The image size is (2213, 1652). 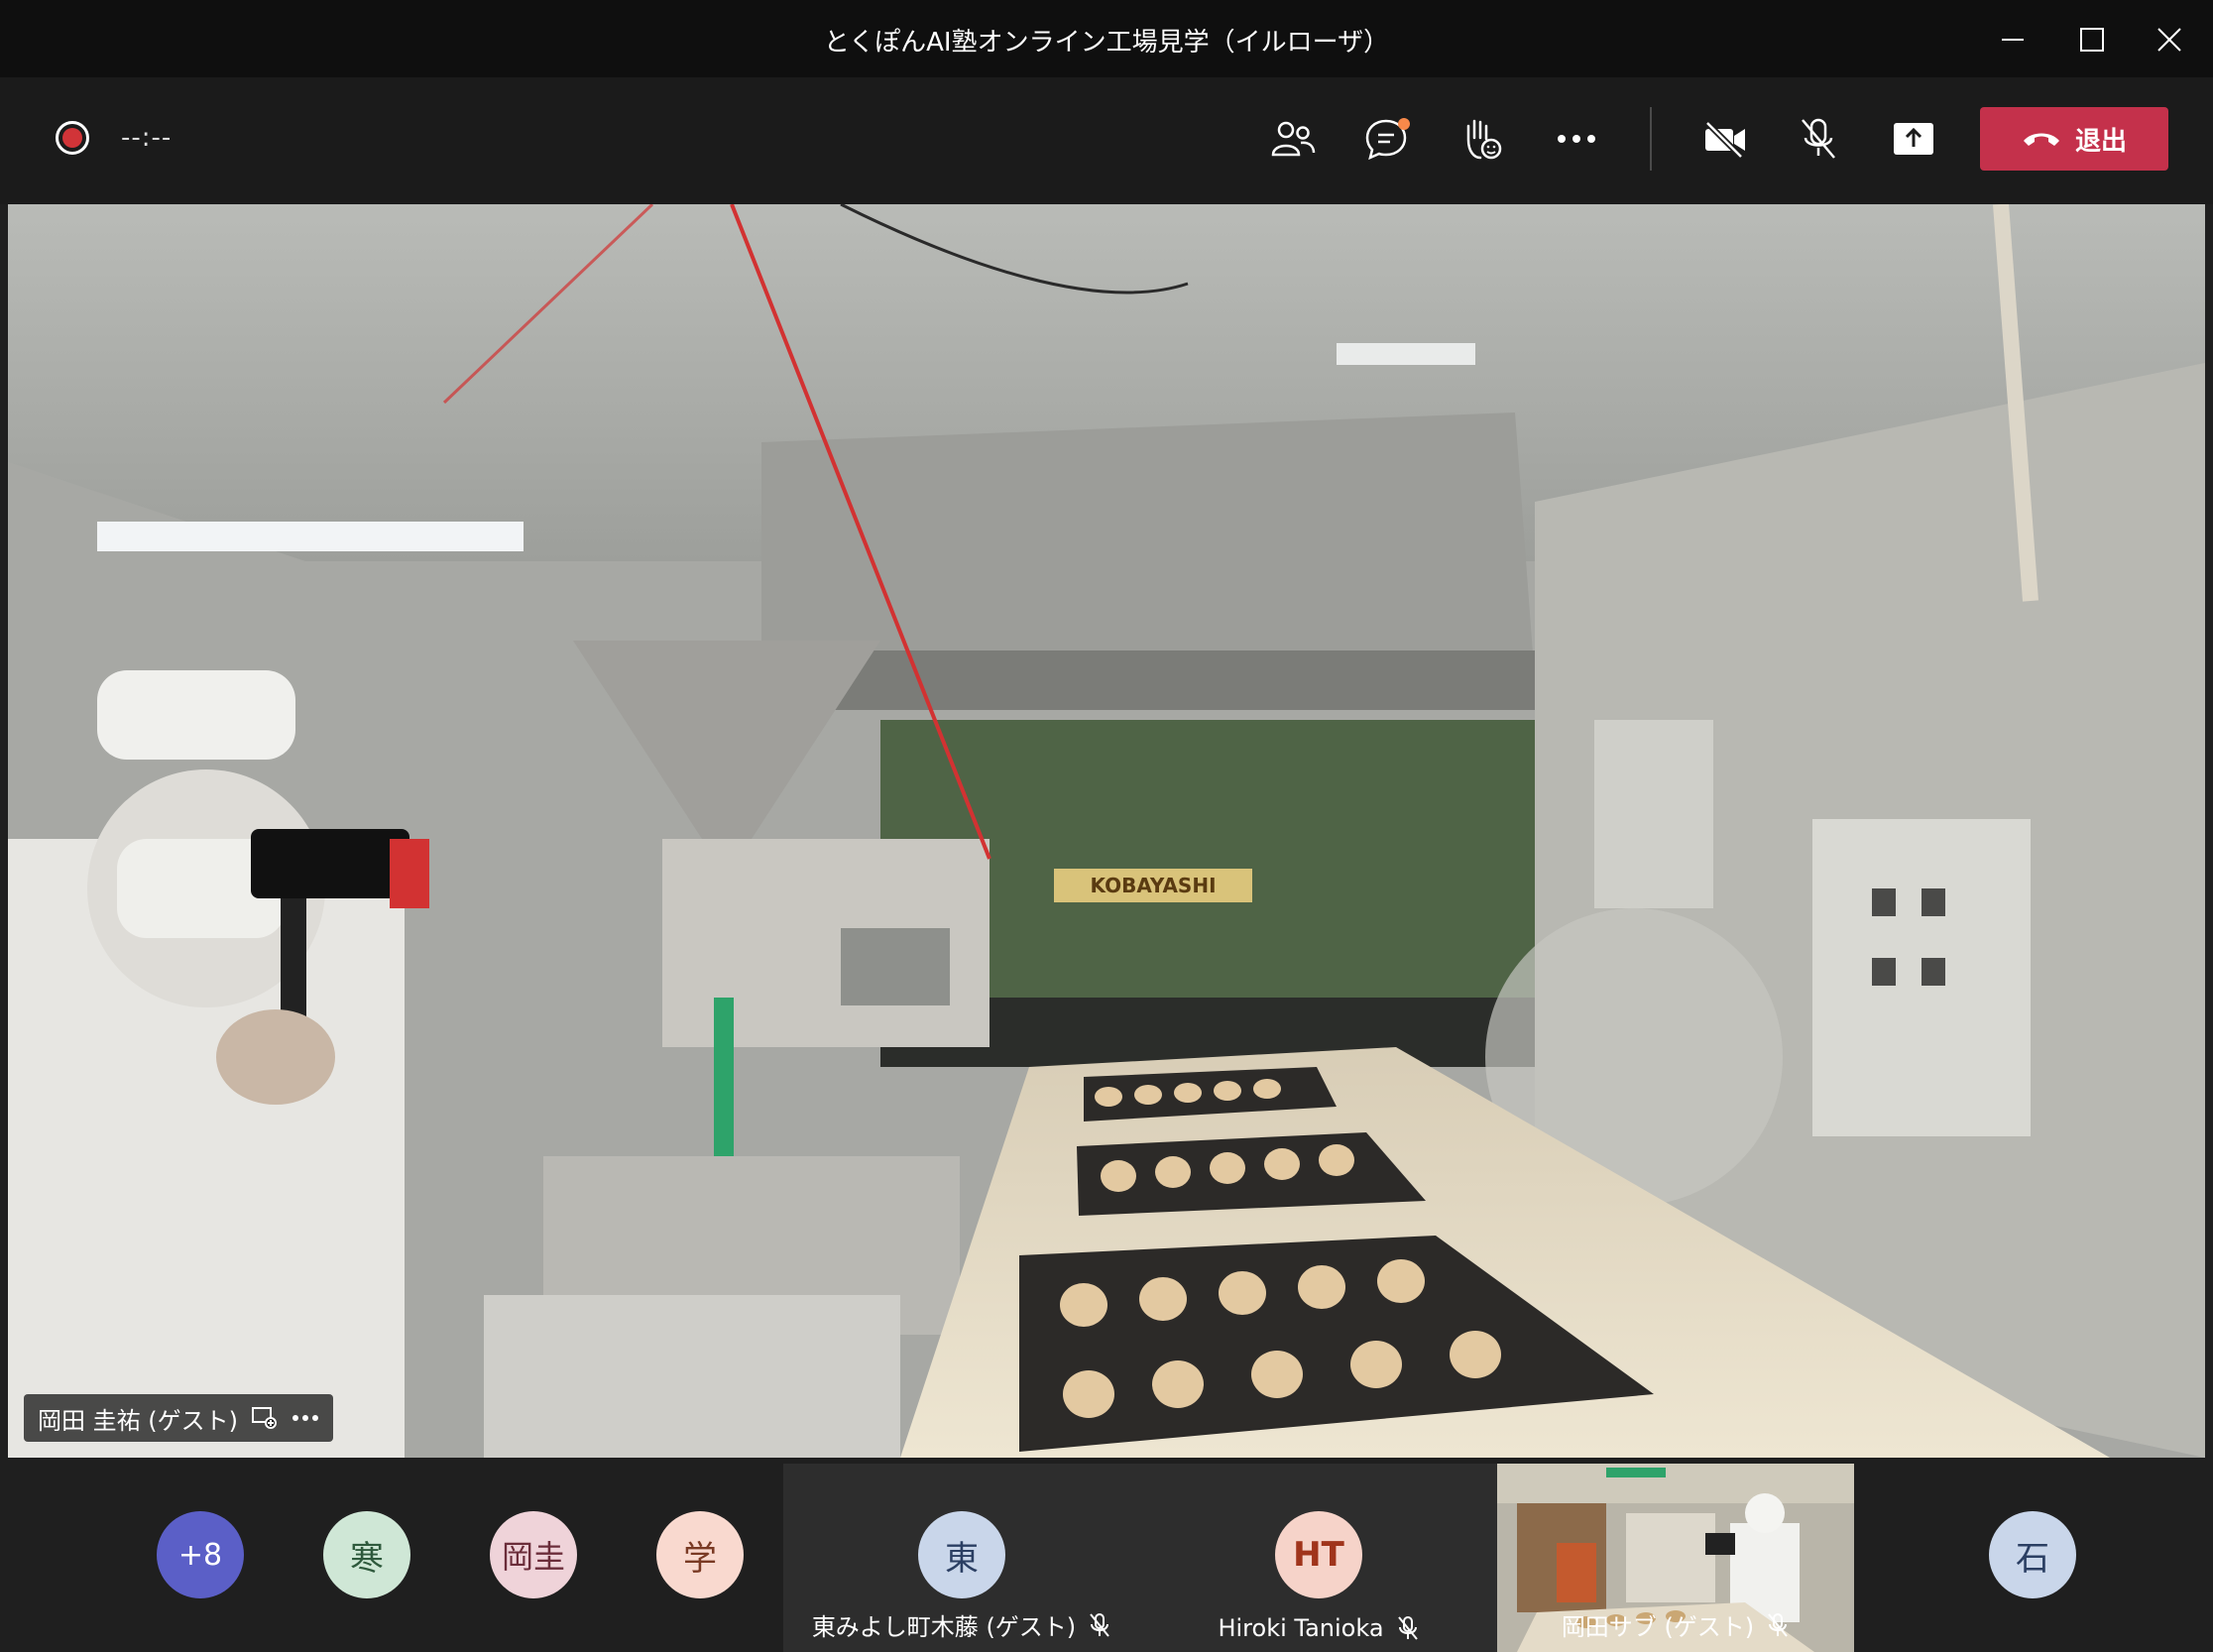 I want to click on meeting-timer: --:--, so click(x=147, y=138).